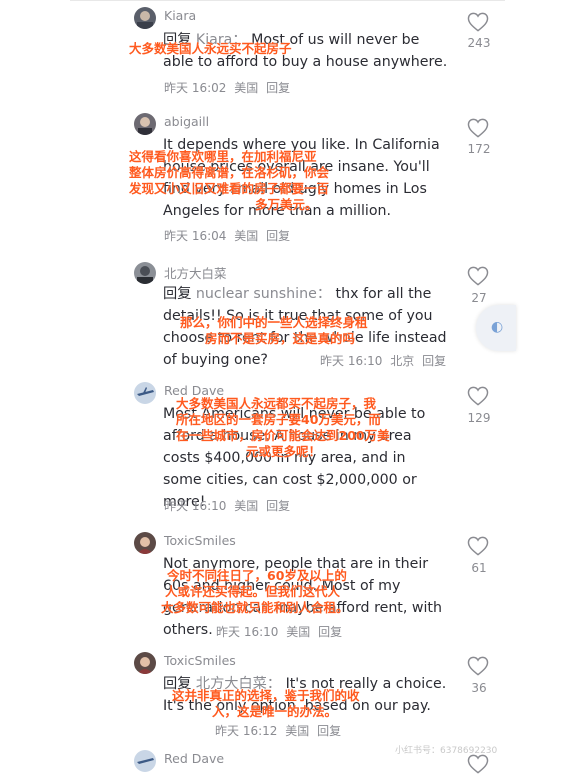  Describe the element at coordinates (479, 568) in the screenshot. I see `like-count: 61` at that location.